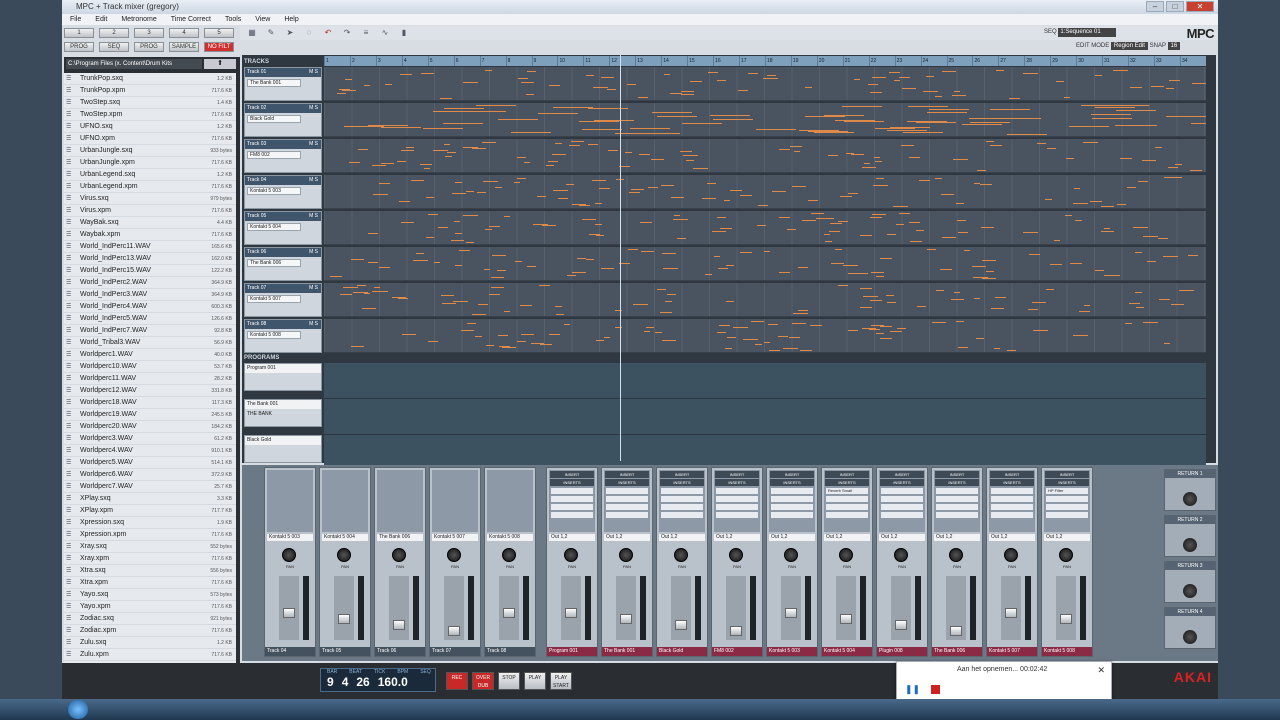 The image size is (1280, 720). I want to click on file-row: ☰ Xray.sxq 552 bytes, so click(150, 547).